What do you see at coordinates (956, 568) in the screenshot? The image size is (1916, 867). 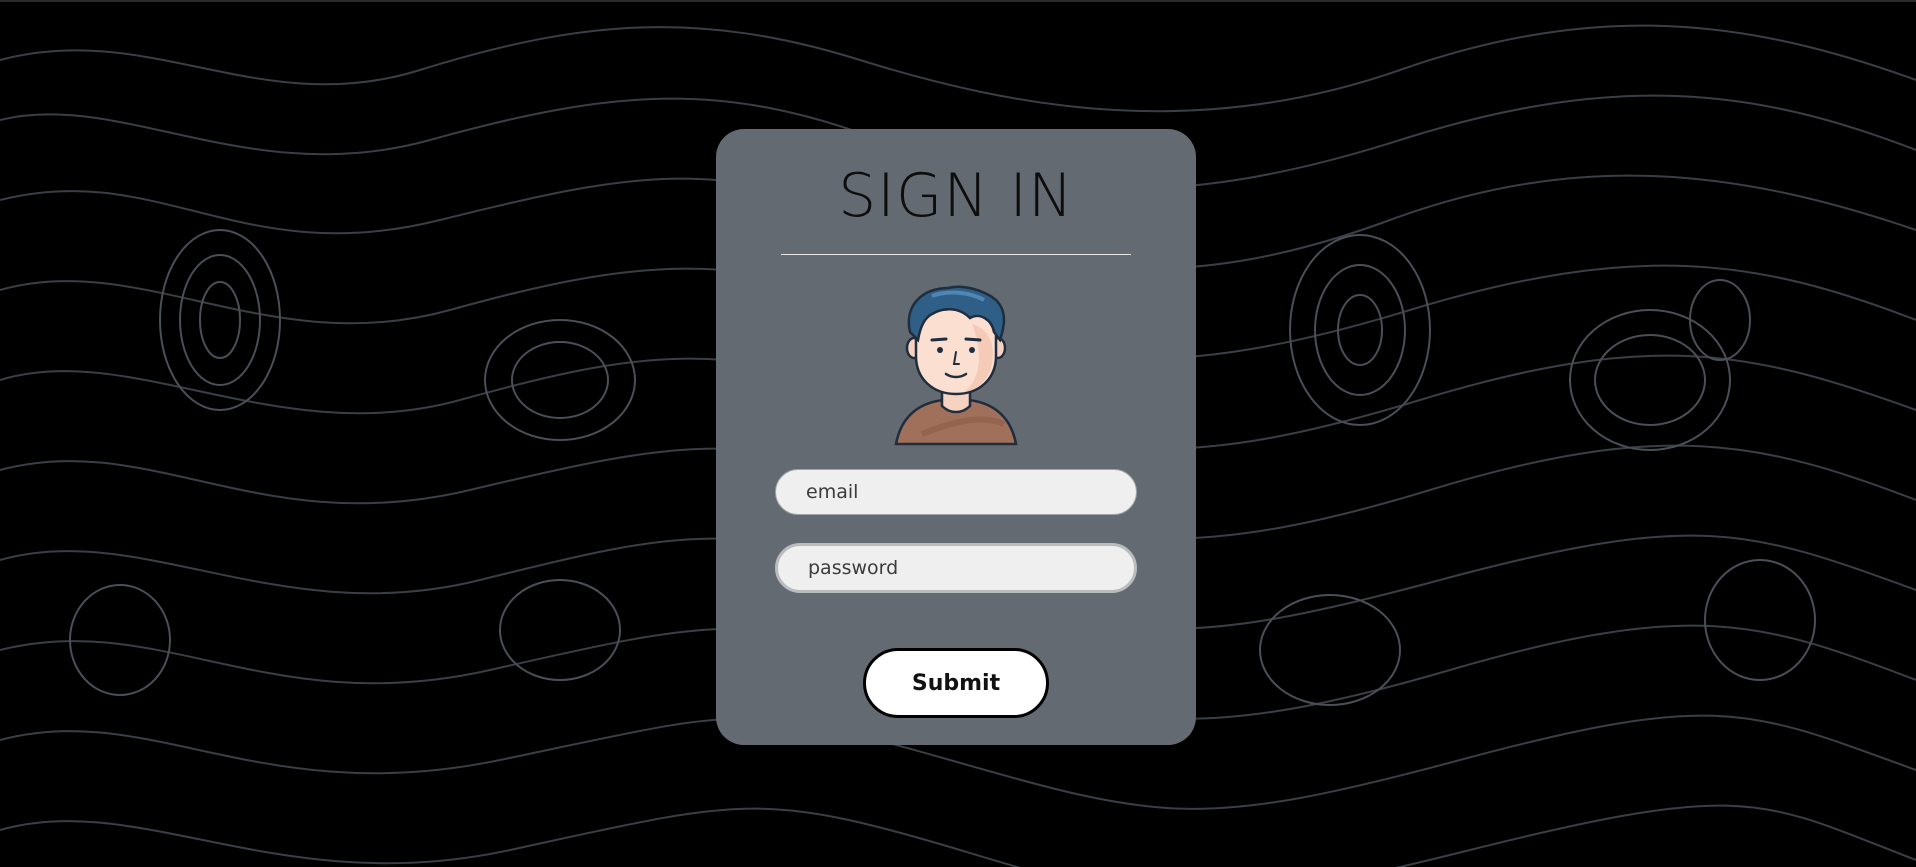 I see `password-input` at bounding box center [956, 568].